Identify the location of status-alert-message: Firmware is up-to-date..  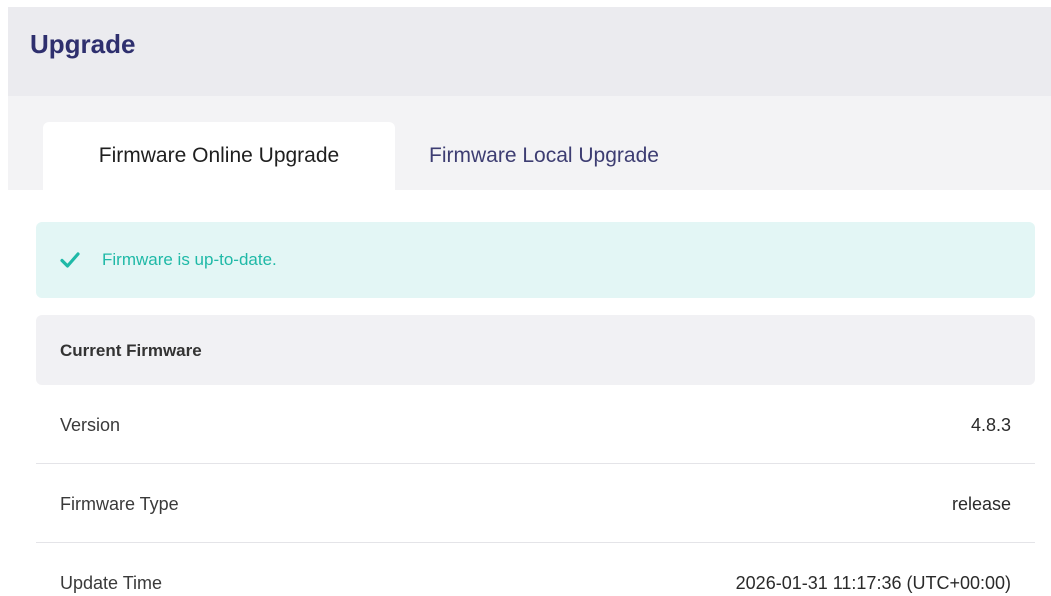
(189, 259).